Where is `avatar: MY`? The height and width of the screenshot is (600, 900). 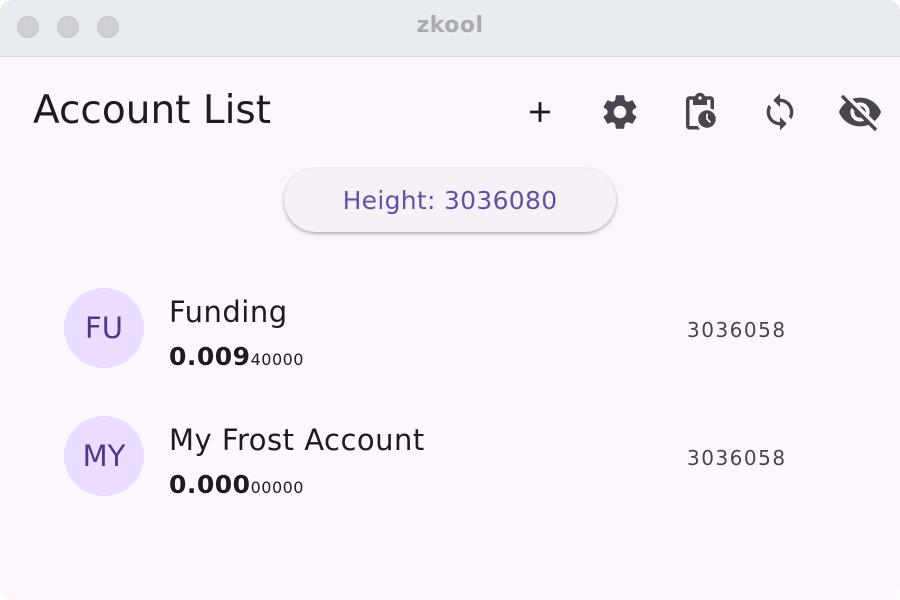 avatar: MY is located at coordinates (104, 456).